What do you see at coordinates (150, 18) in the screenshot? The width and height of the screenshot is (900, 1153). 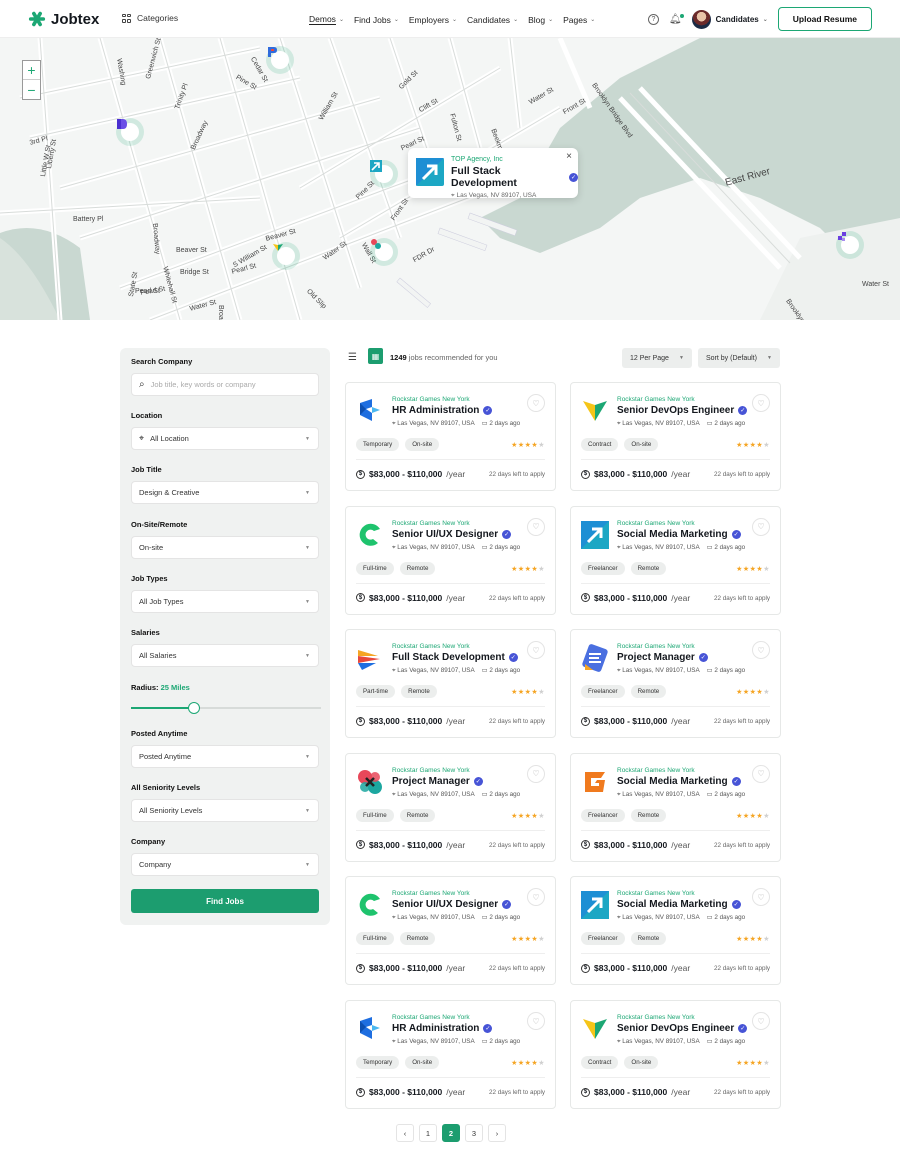 I see `categories-menu: Categories` at bounding box center [150, 18].